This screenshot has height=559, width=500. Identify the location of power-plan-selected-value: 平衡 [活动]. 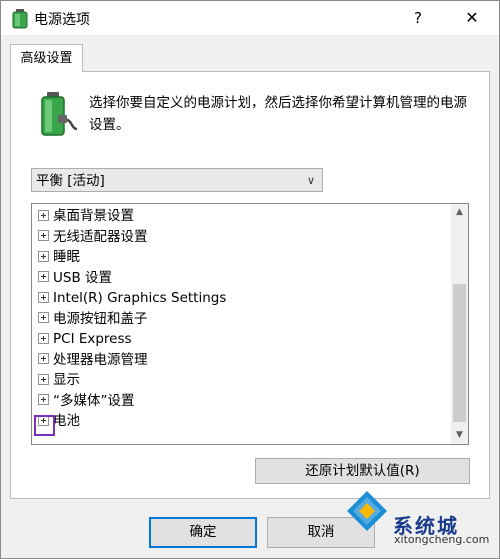
(70, 181).